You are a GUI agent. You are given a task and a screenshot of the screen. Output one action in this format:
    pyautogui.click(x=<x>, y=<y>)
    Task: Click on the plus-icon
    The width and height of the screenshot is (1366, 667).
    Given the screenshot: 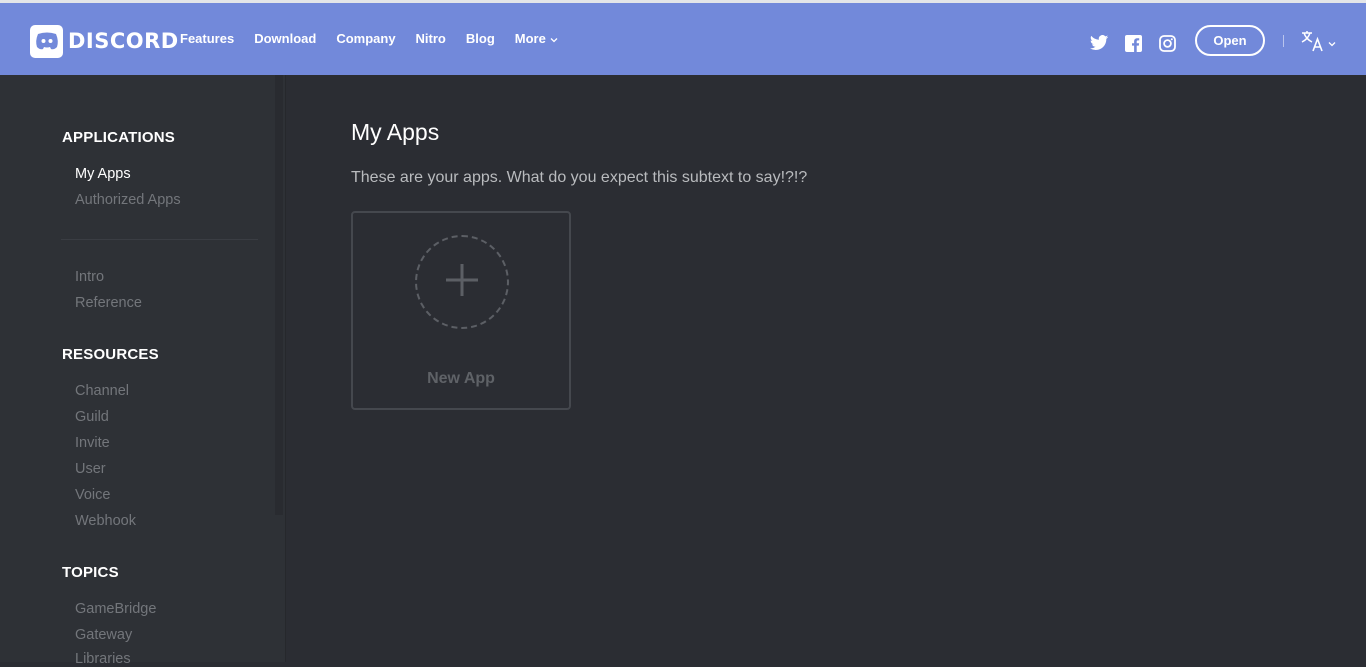 What is the action you would take?
    pyautogui.click(x=462, y=282)
    